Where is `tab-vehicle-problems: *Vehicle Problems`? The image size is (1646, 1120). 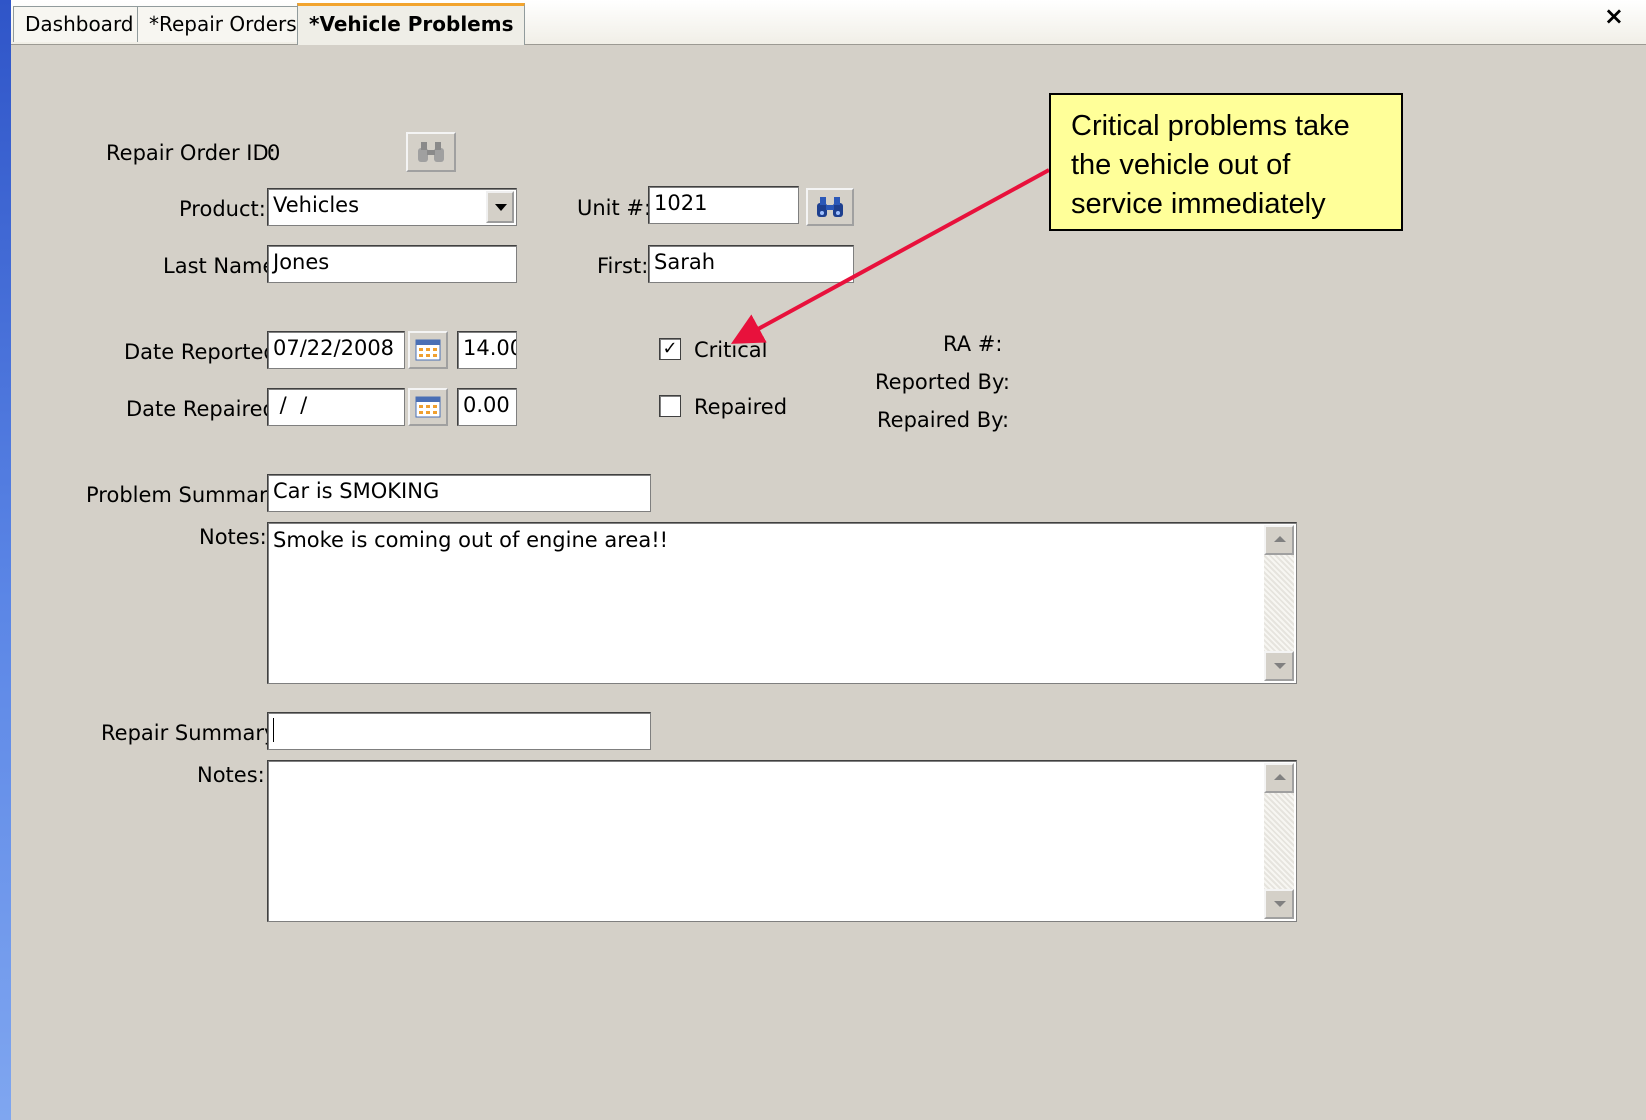
tab-vehicle-problems: *Vehicle Problems is located at coordinates (411, 24).